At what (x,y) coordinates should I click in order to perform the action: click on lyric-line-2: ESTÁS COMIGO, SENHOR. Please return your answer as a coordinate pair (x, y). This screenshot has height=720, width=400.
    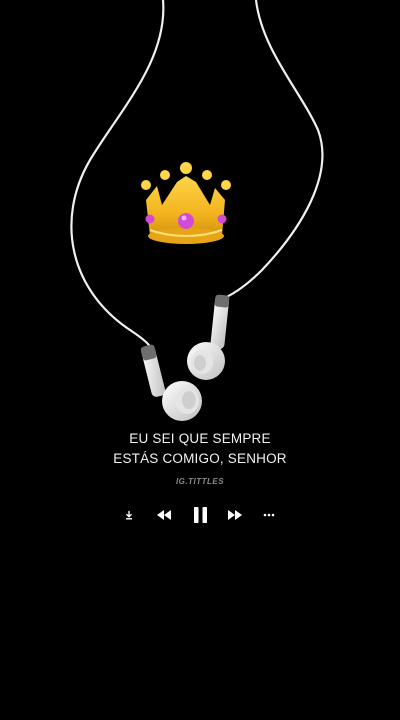
    Looking at the image, I should click on (200, 458).